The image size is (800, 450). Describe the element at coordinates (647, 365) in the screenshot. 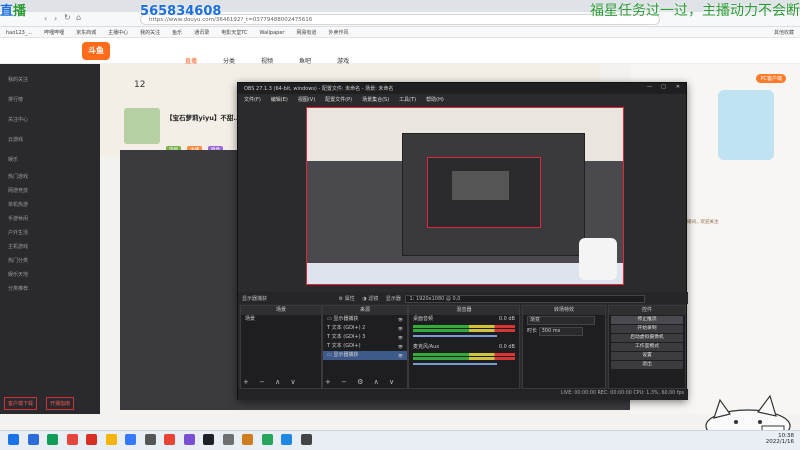

I see `control-button-5: 退出` at that location.